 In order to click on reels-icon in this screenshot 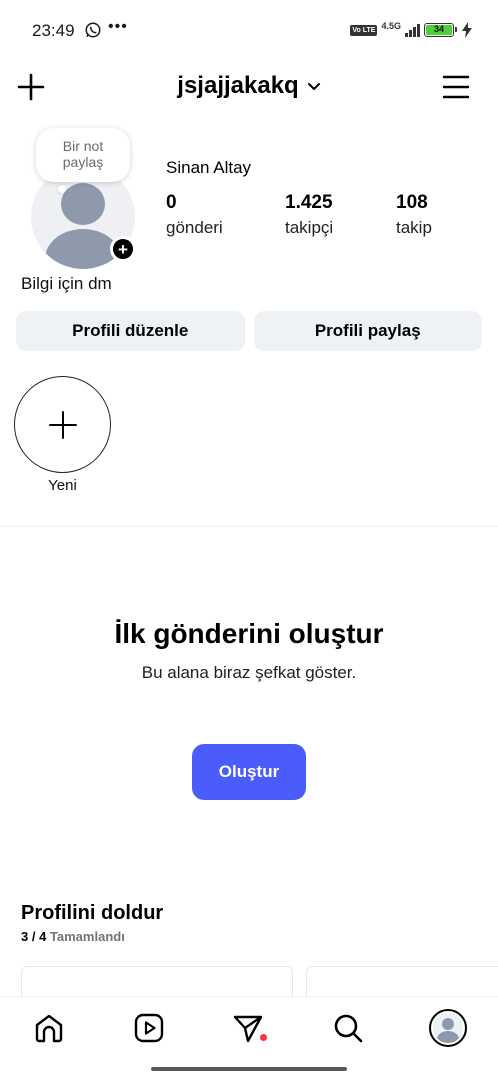, I will do `click(149, 1028)`.